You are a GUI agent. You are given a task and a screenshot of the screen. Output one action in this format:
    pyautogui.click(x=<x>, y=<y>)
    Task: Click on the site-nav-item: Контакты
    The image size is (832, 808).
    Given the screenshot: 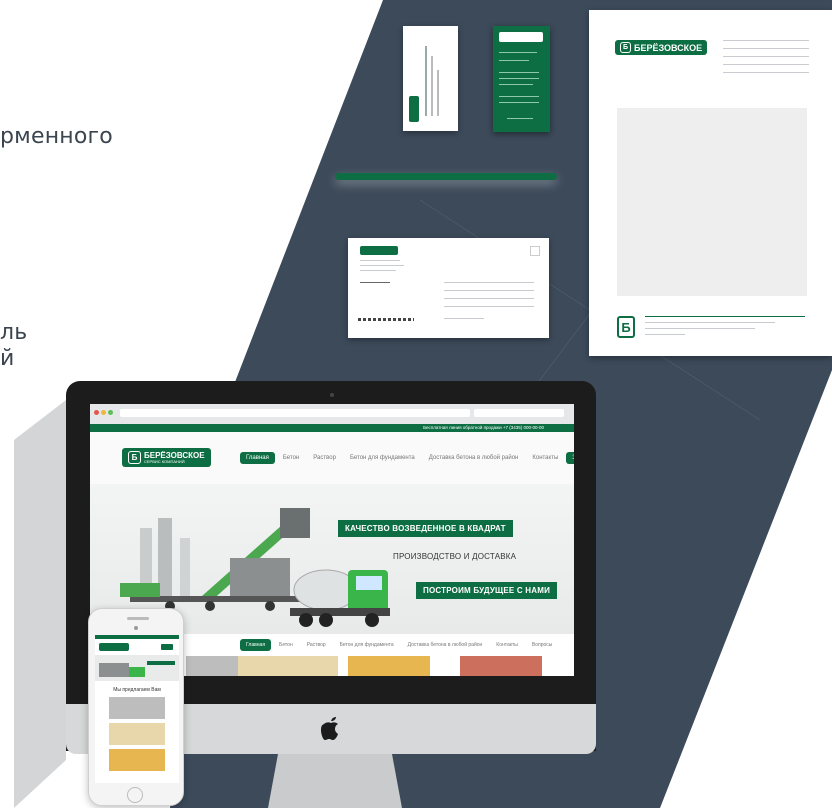 What is the action you would take?
    pyautogui.click(x=545, y=458)
    